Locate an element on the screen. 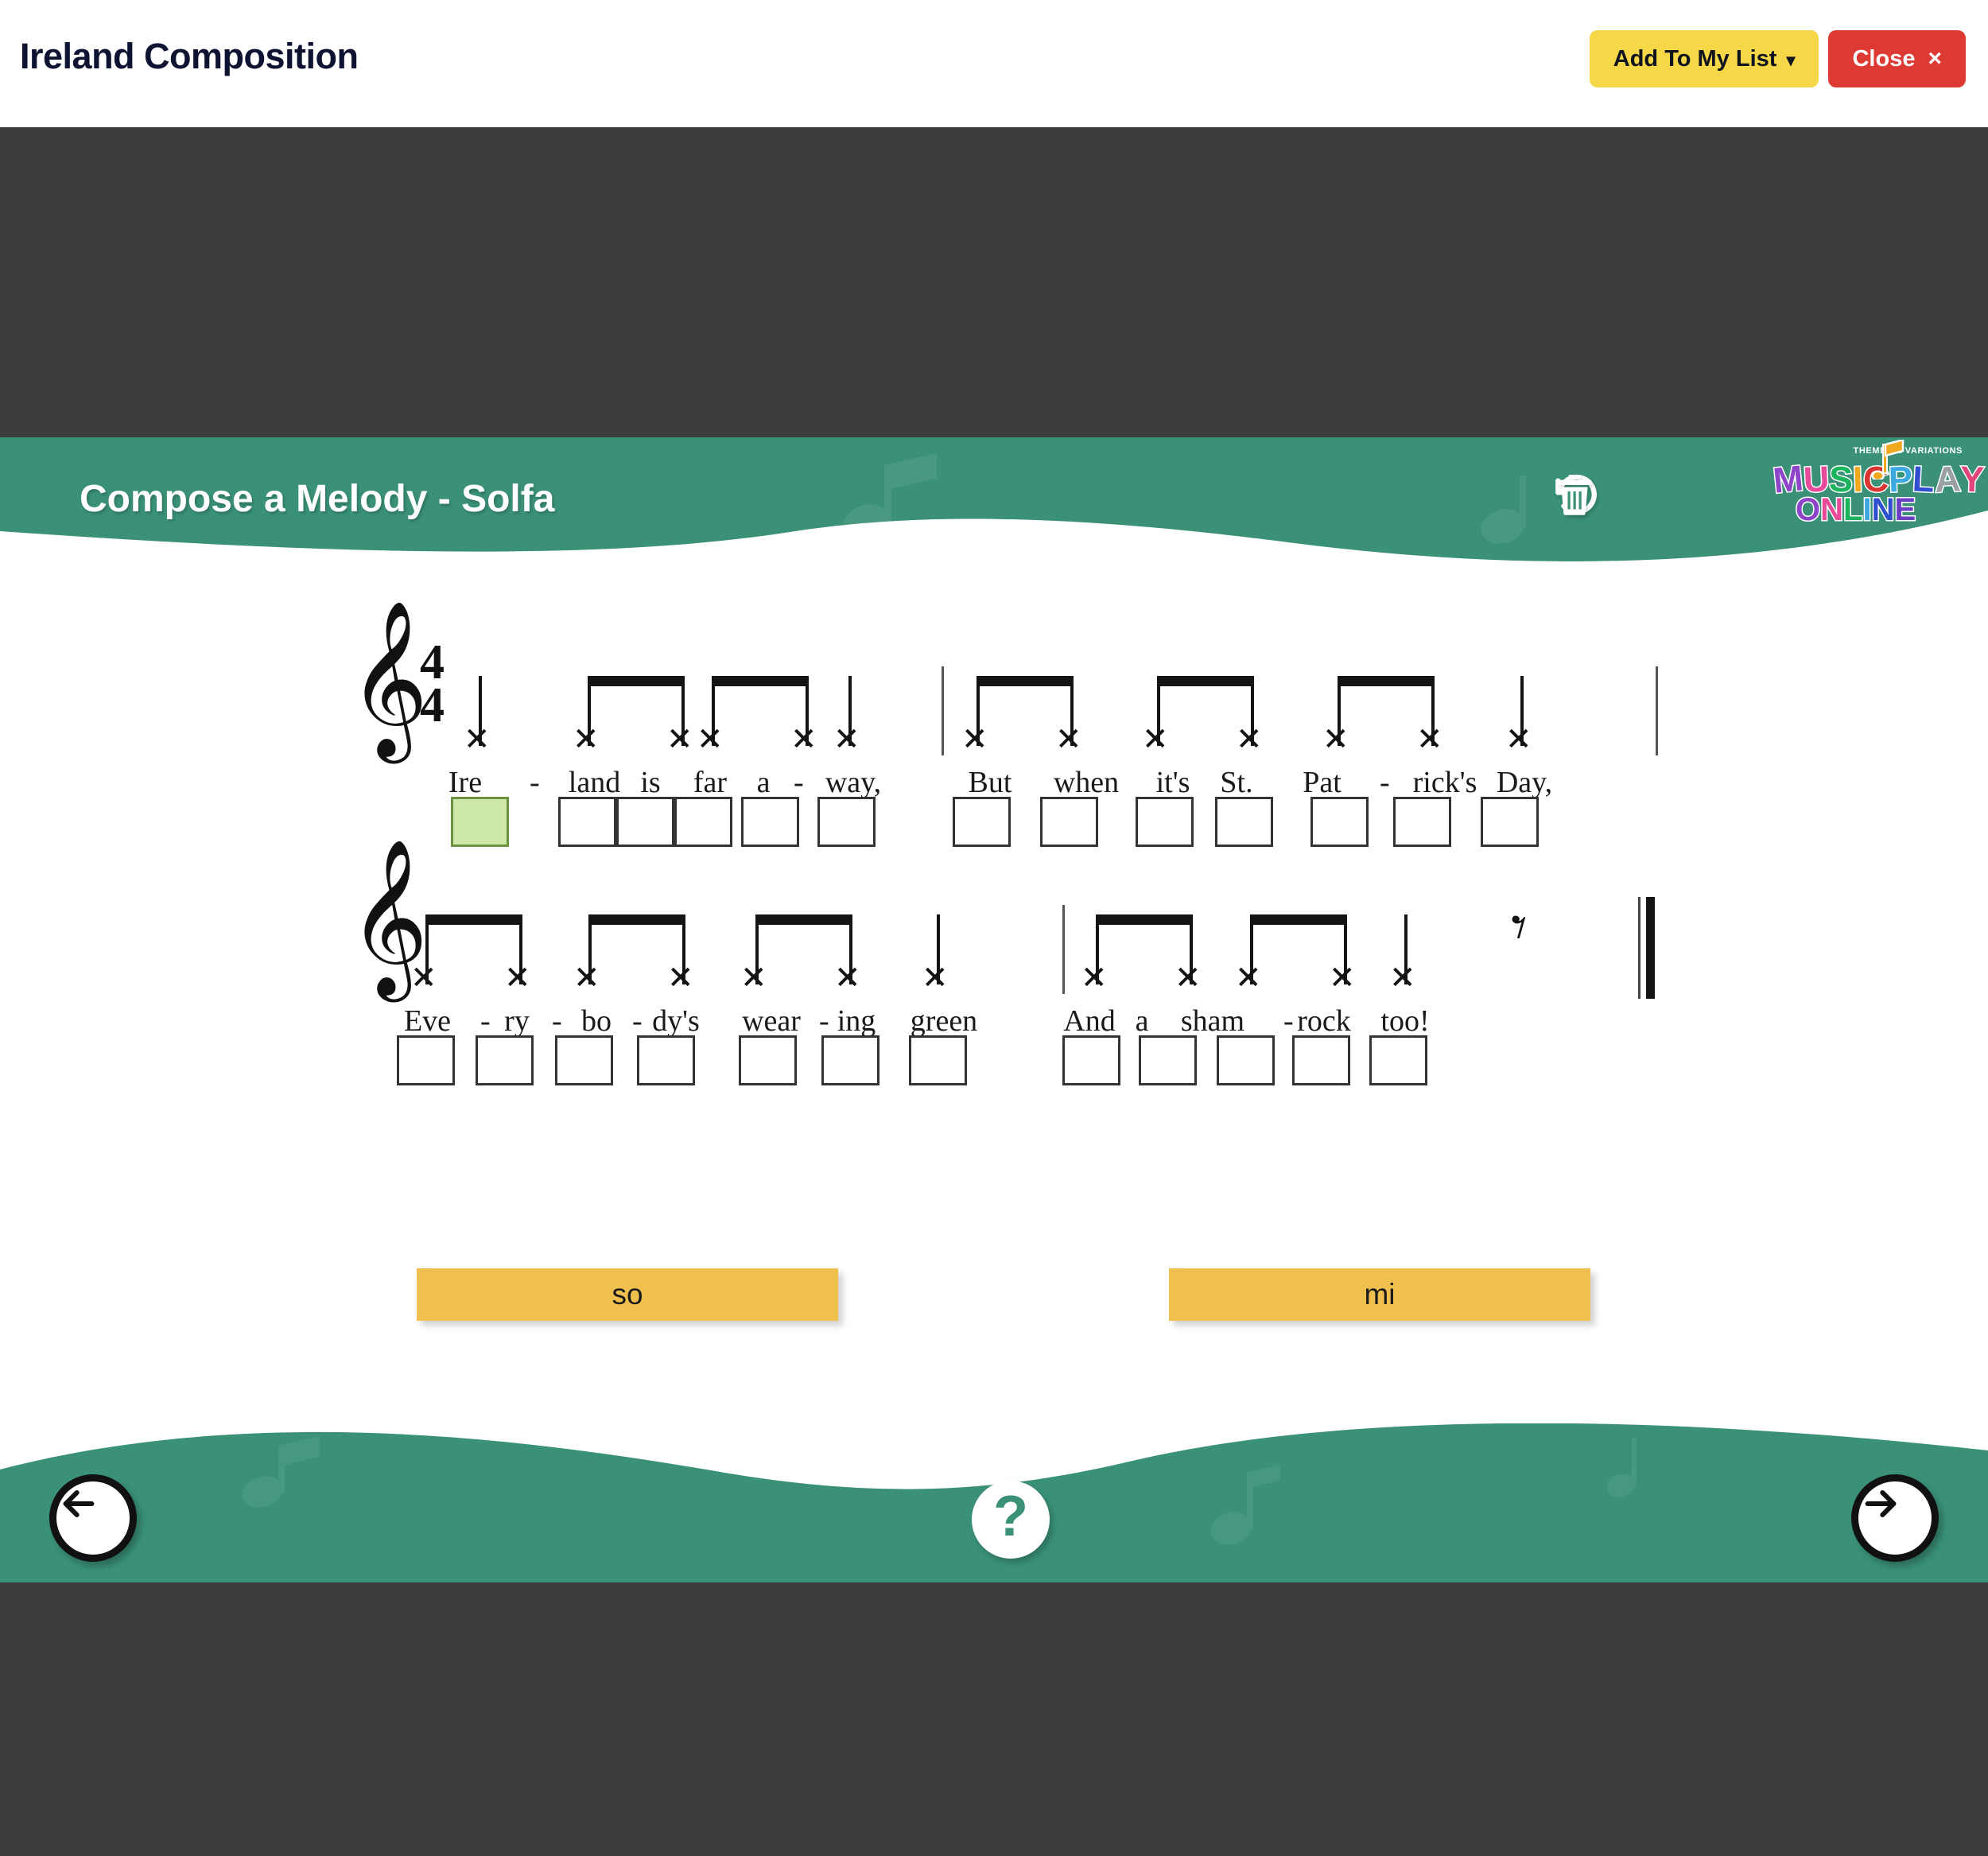  lyric-8: when is located at coordinates (1086, 782).